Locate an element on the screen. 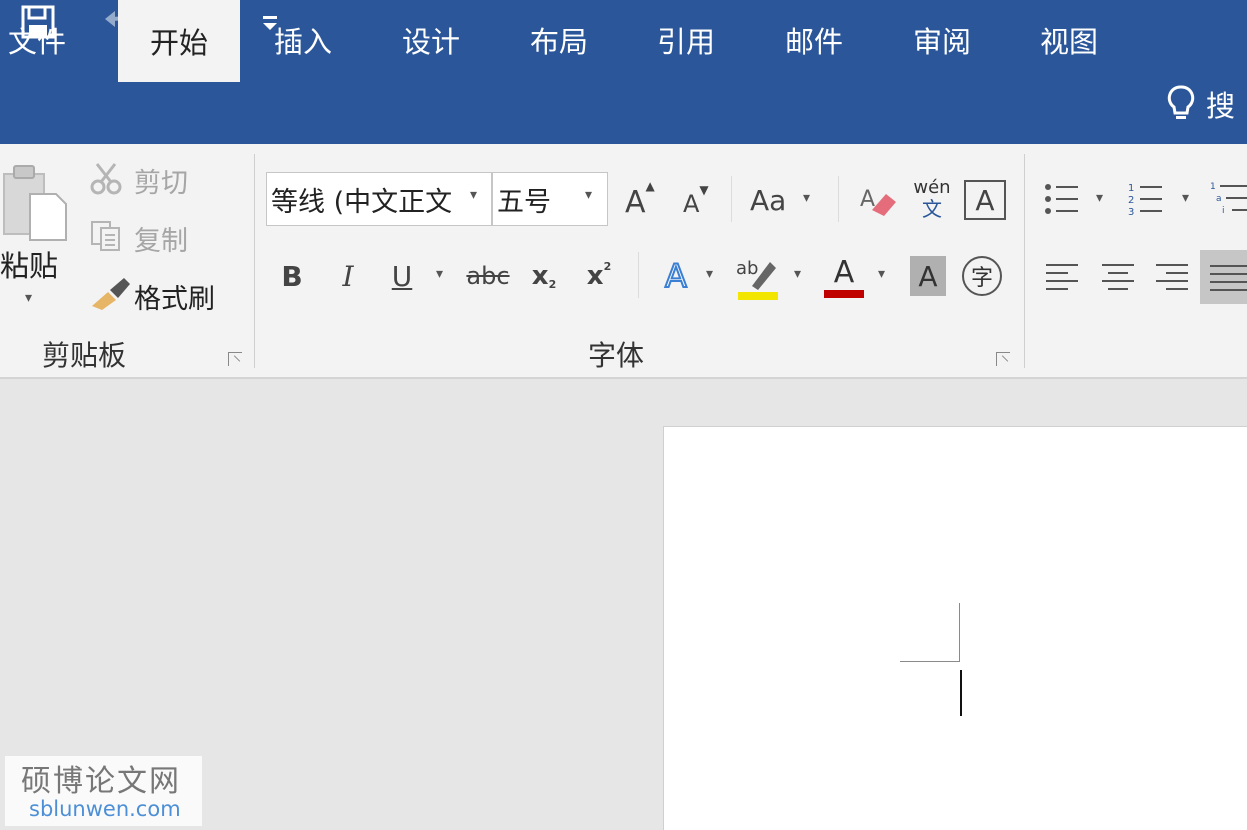  font-launcher-icon is located at coordinates (1003, 359).